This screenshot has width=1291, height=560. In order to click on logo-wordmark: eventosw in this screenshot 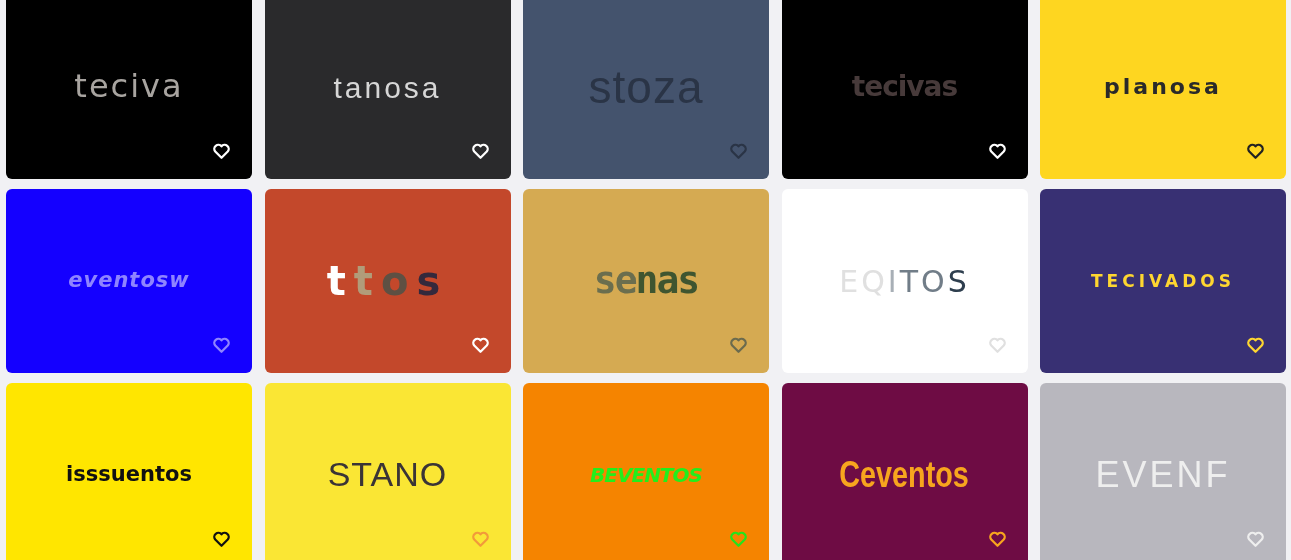, I will do `click(129, 281)`.